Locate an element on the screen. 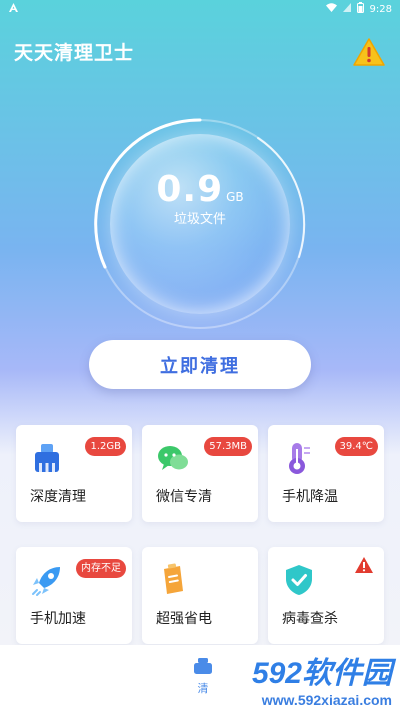  phone-cool-badge: 39.4℃ is located at coordinates (356, 446).